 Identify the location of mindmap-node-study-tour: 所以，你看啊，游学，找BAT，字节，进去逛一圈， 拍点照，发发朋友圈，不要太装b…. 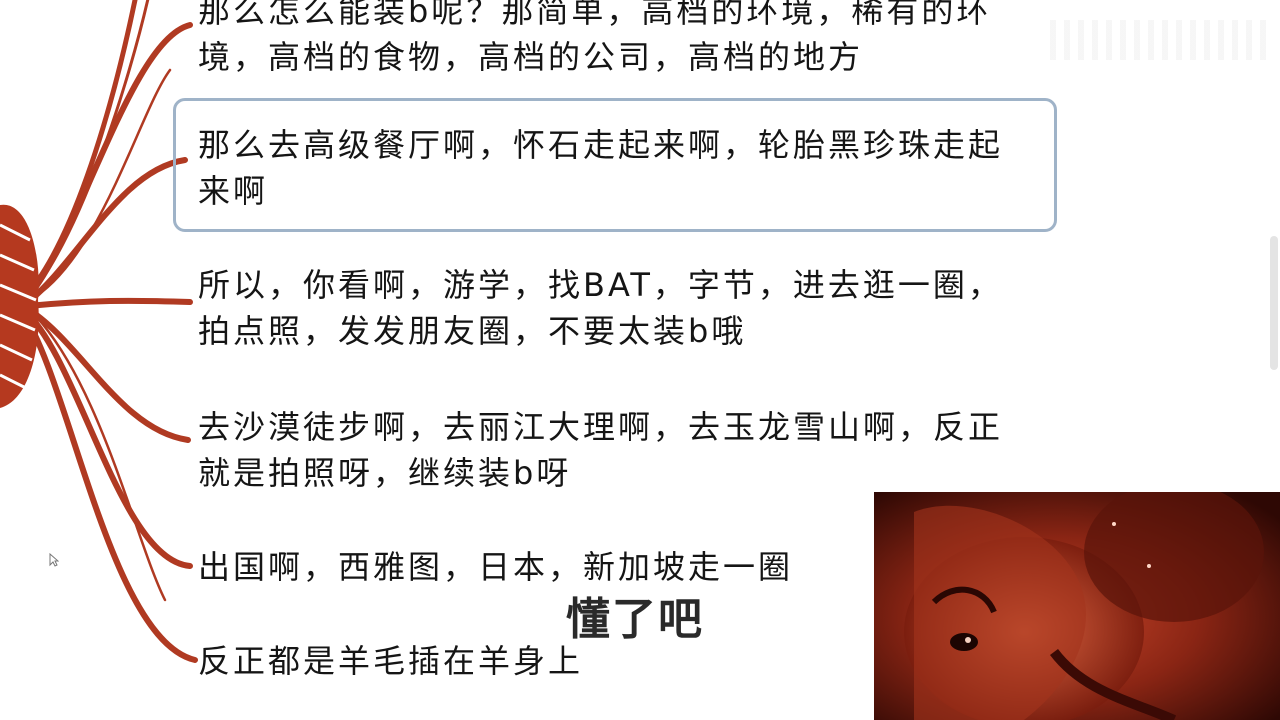
(628, 308).